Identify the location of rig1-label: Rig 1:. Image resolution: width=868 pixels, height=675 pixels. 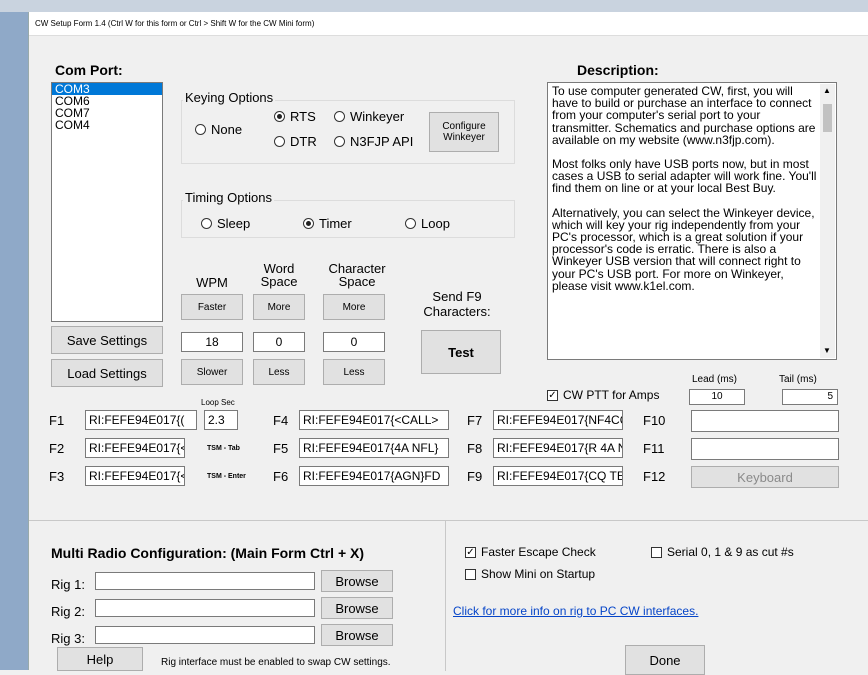
(68, 584).